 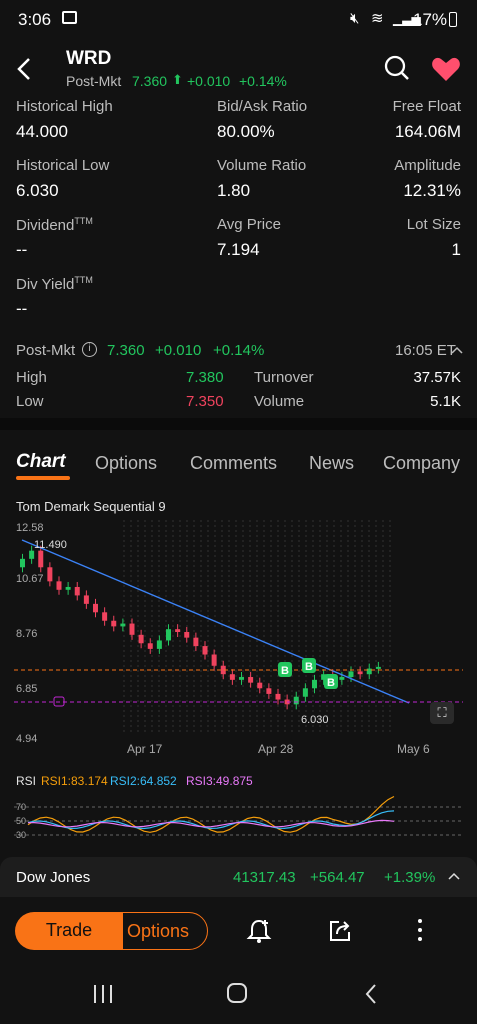 What do you see at coordinates (340, 931) in the screenshot?
I see `share-icon` at bounding box center [340, 931].